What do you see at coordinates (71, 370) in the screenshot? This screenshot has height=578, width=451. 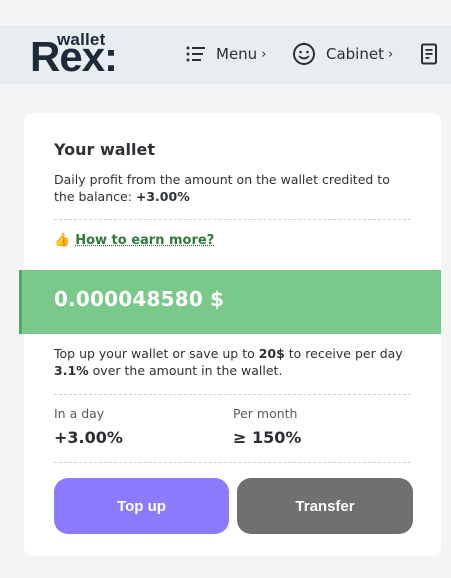 I see `topup-info-rate: 3.1%` at bounding box center [71, 370].